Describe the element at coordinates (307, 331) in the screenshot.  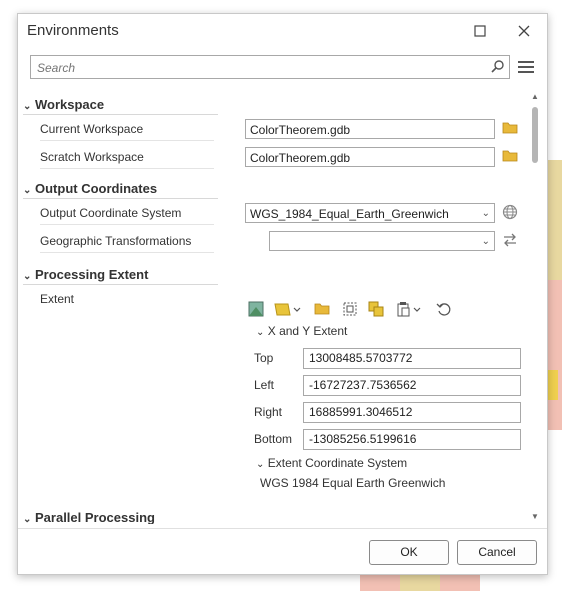
I see `xy-extent-label: X and Y Extent` at that location.